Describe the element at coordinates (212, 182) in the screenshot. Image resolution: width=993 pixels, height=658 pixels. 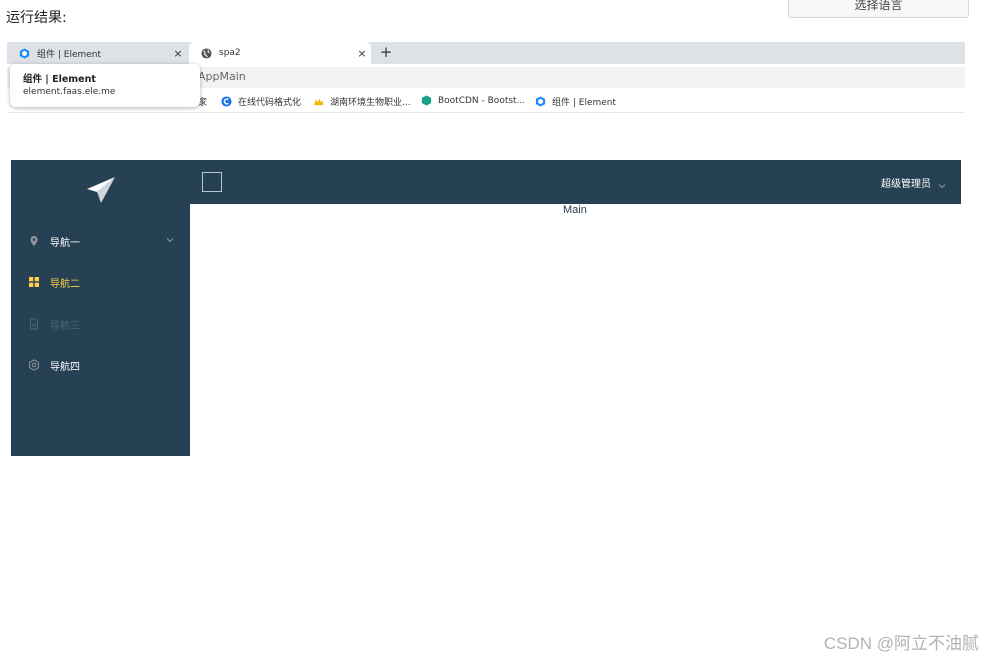
I see `collapse-toggle-button` at that location.